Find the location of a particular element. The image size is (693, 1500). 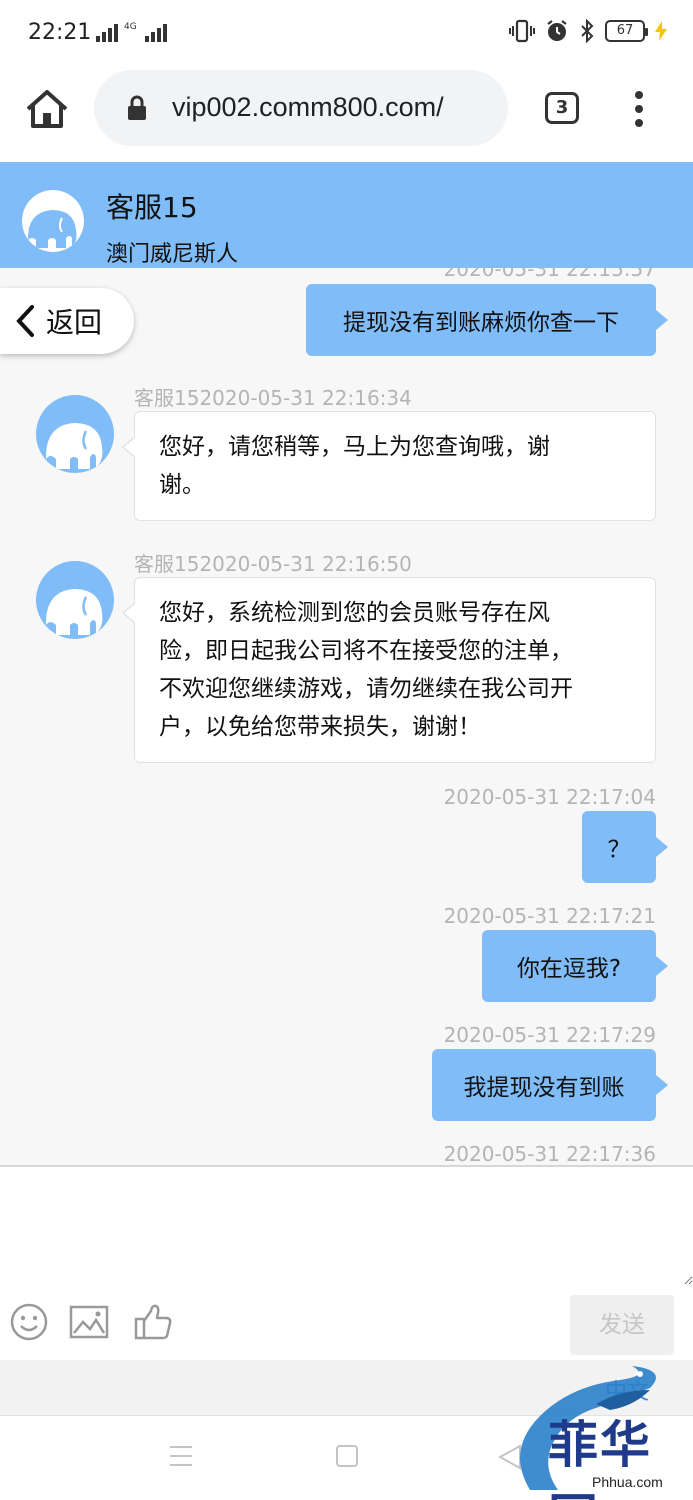

message-timestamp: 2020-05-31 22:17:04 is located at coordinates (549, 797).